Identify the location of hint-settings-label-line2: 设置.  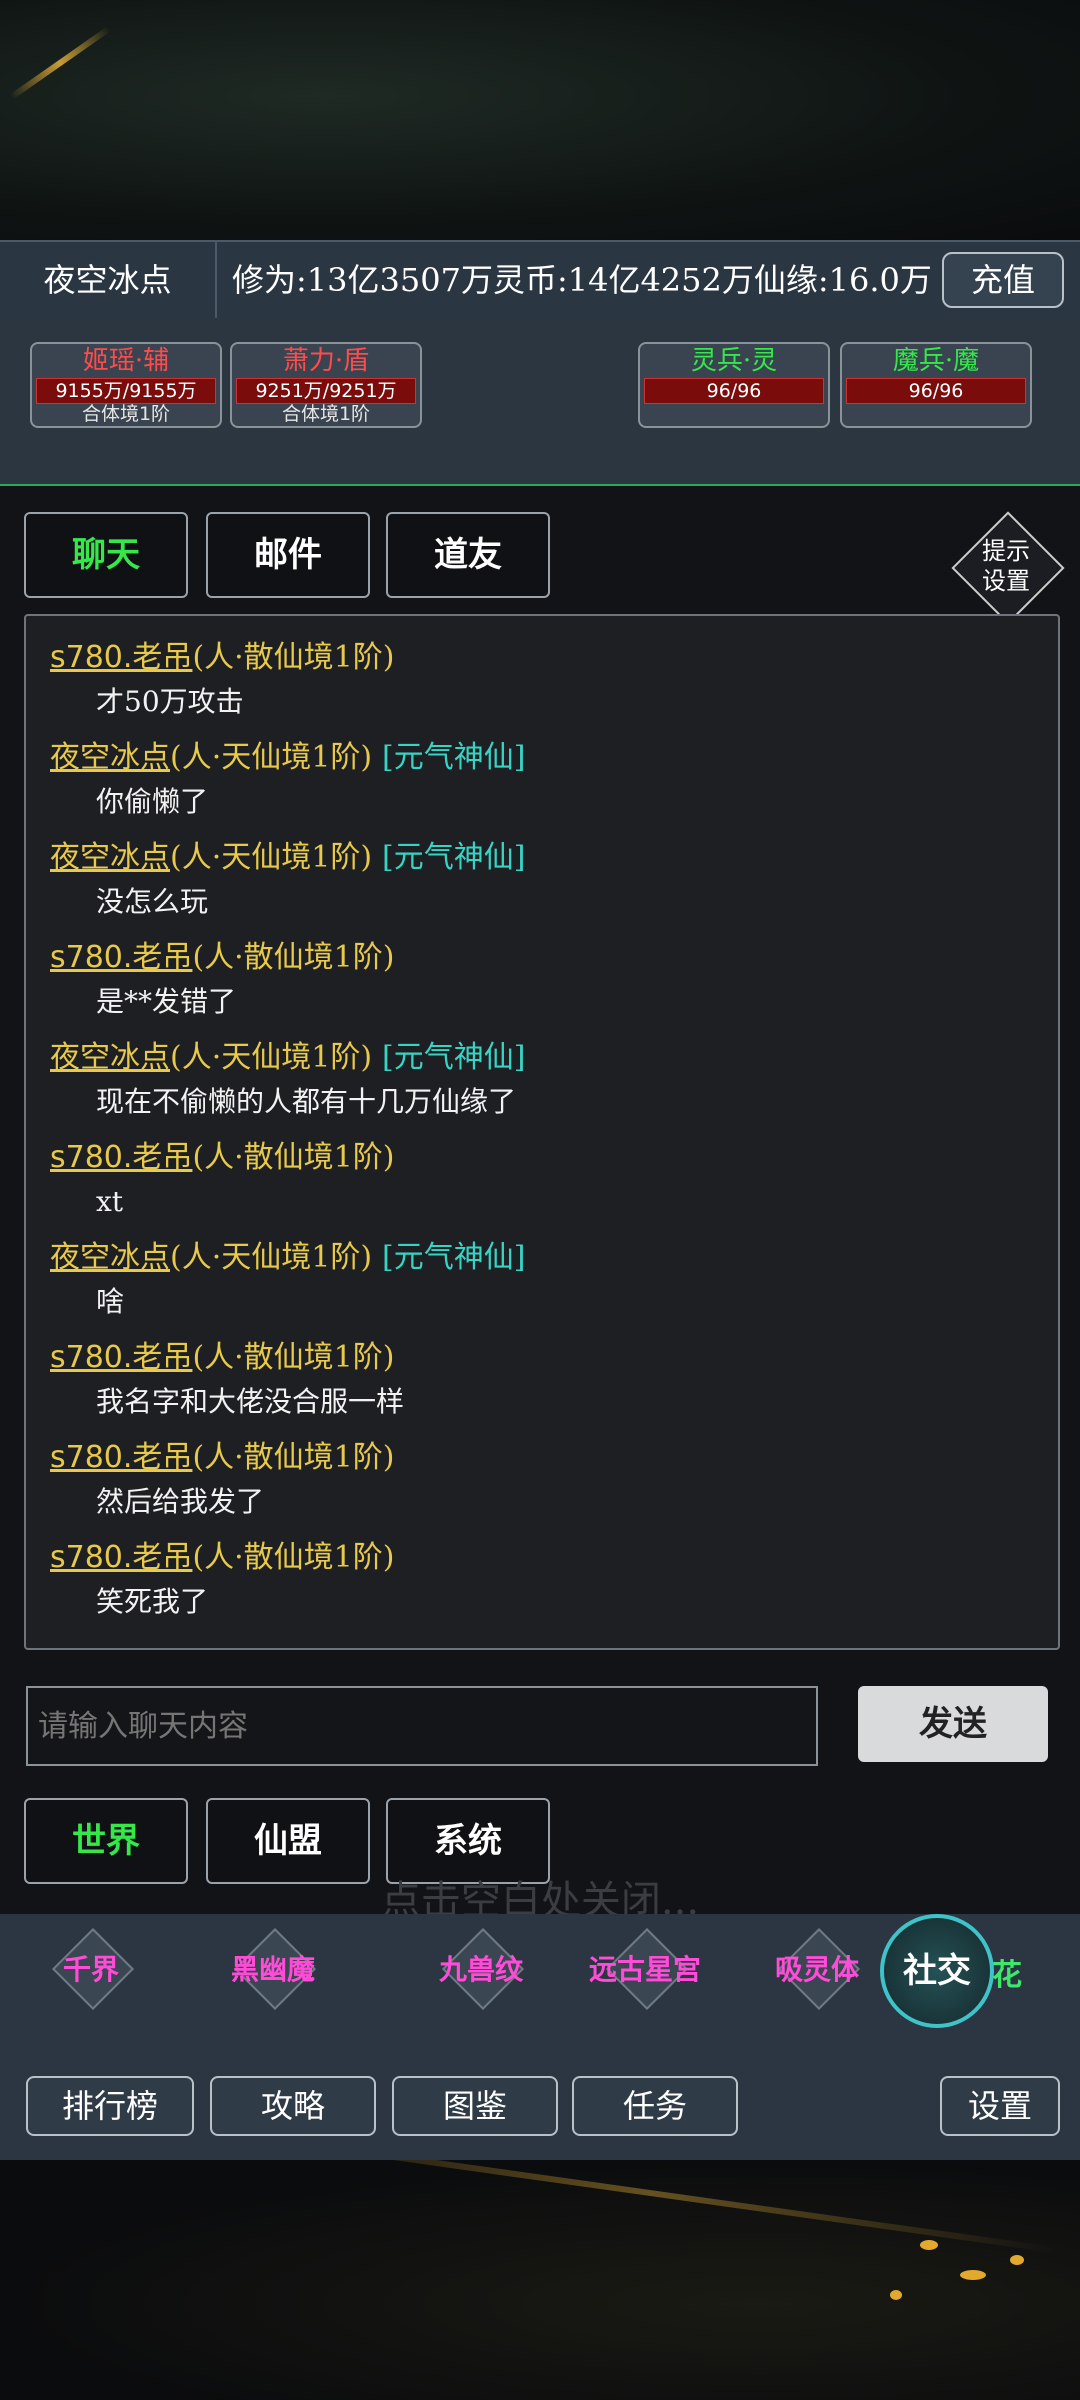
(1006, 581).